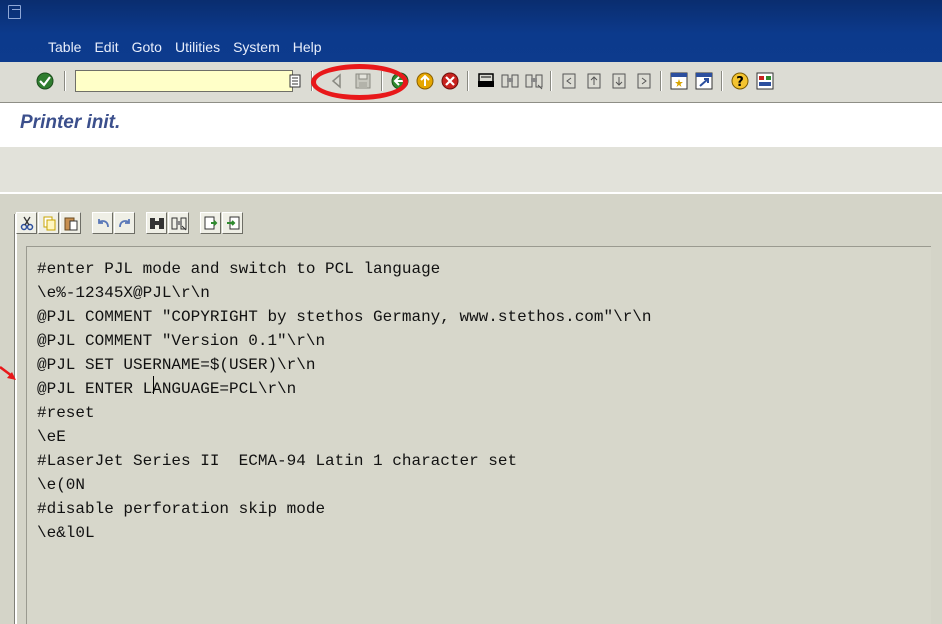 The image size is (942, 624). Describe the element at coordinates (232, 223) in the screenshot. I see `download-icon` at that location.